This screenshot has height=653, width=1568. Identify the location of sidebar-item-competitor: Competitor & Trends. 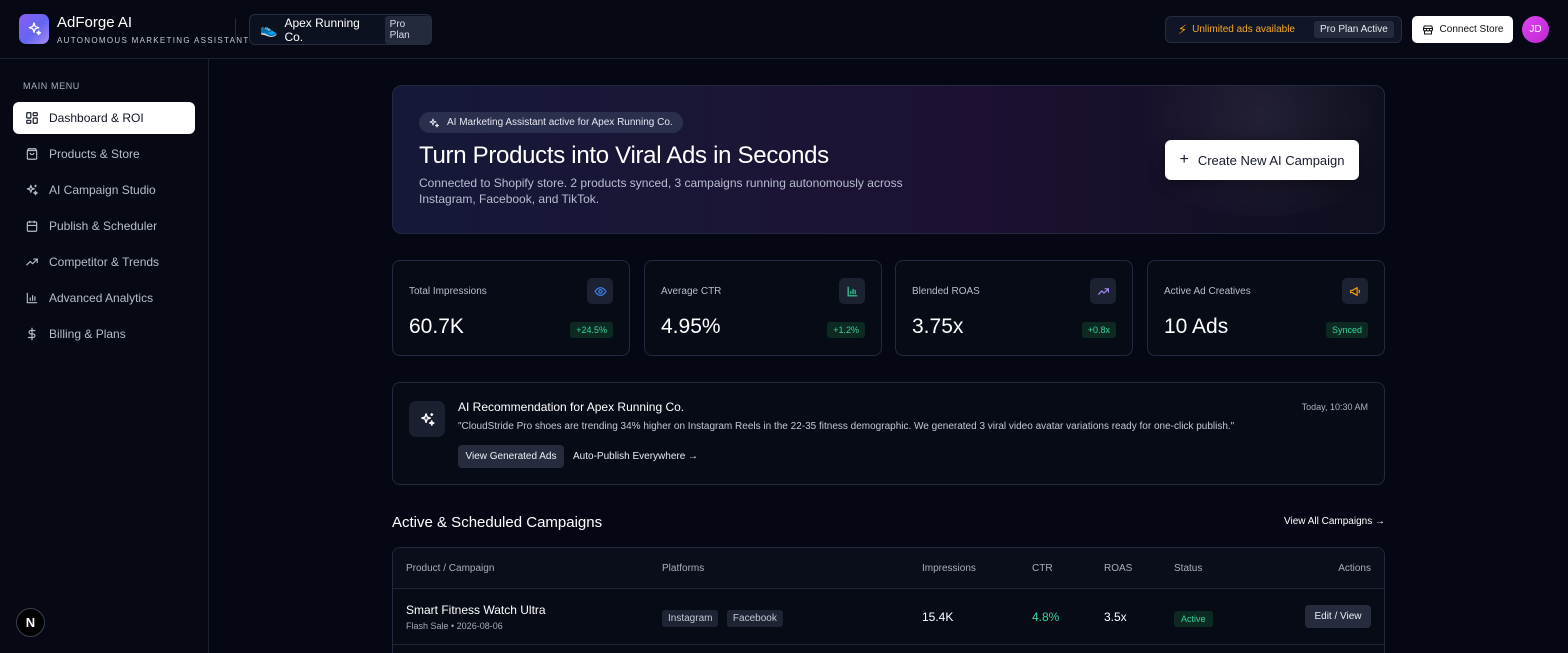
(104, 262).